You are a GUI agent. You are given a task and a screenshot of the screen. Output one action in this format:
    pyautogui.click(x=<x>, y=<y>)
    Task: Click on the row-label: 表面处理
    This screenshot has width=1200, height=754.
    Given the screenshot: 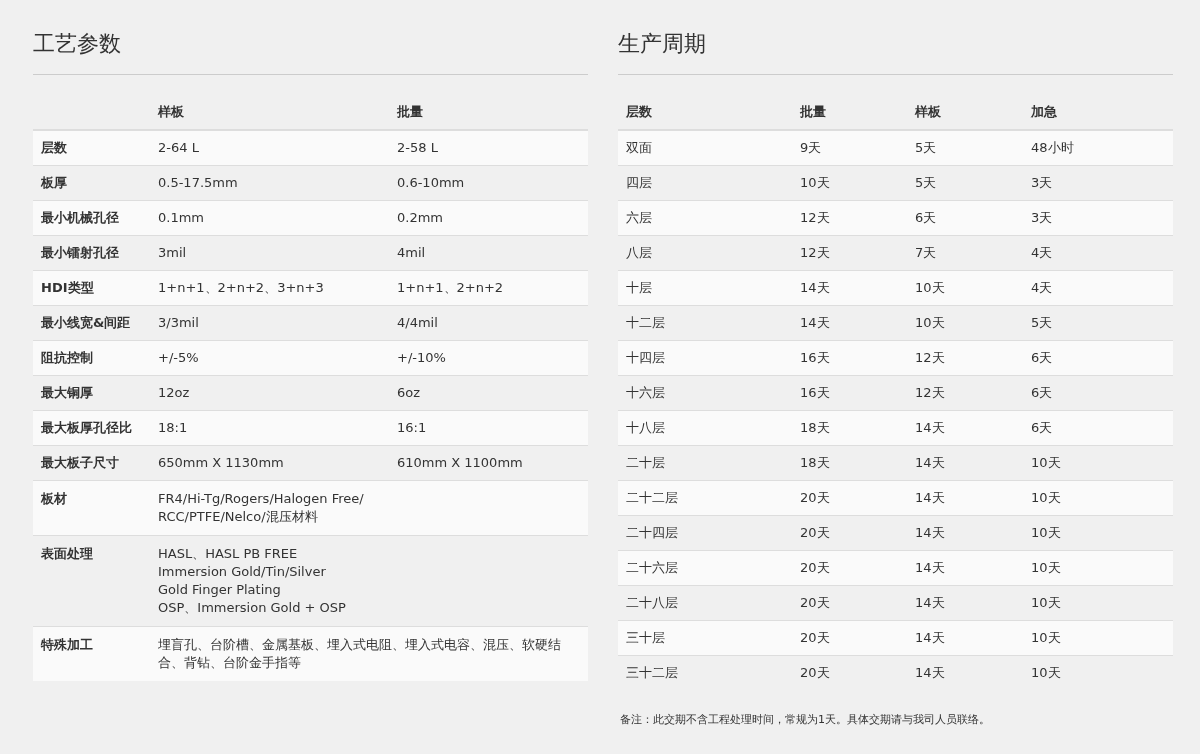 What is the action you would take?
    pyautogui.click(x=67, y=553)
    